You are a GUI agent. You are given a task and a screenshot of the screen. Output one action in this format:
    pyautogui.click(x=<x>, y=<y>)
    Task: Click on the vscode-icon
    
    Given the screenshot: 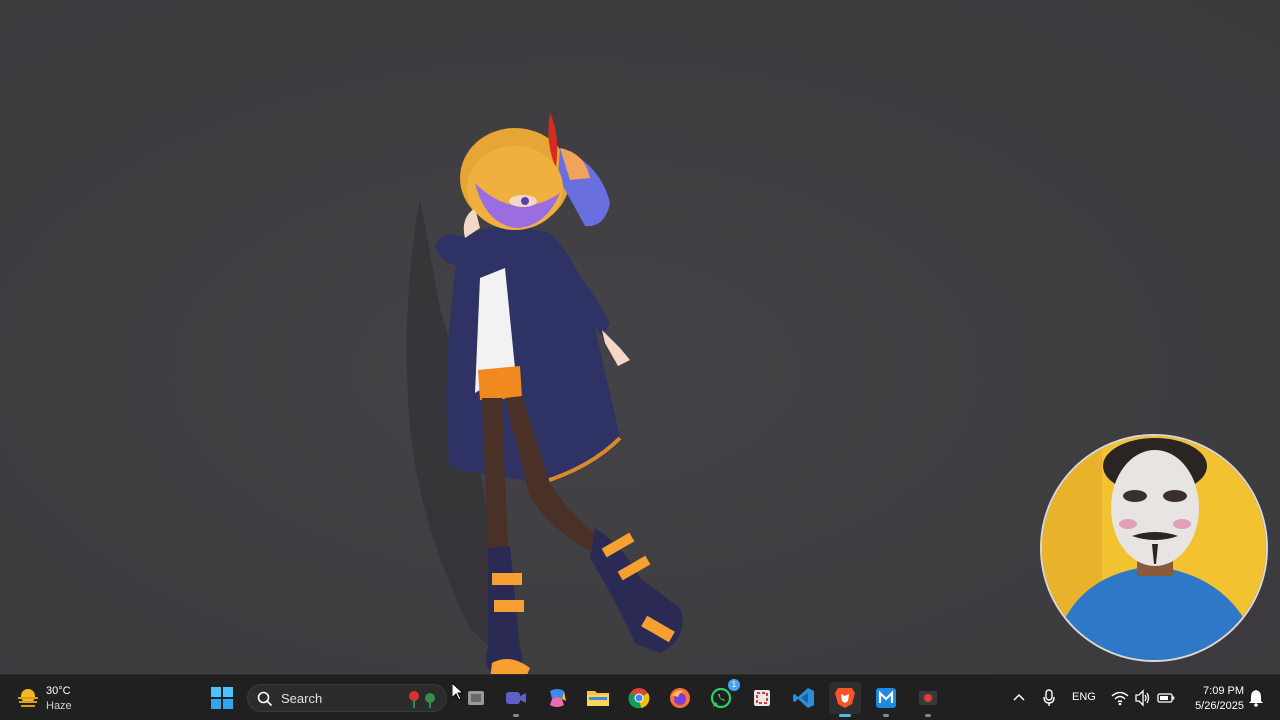 What is the action you would take?
    pyautogui.click(x=803, y=698)
    